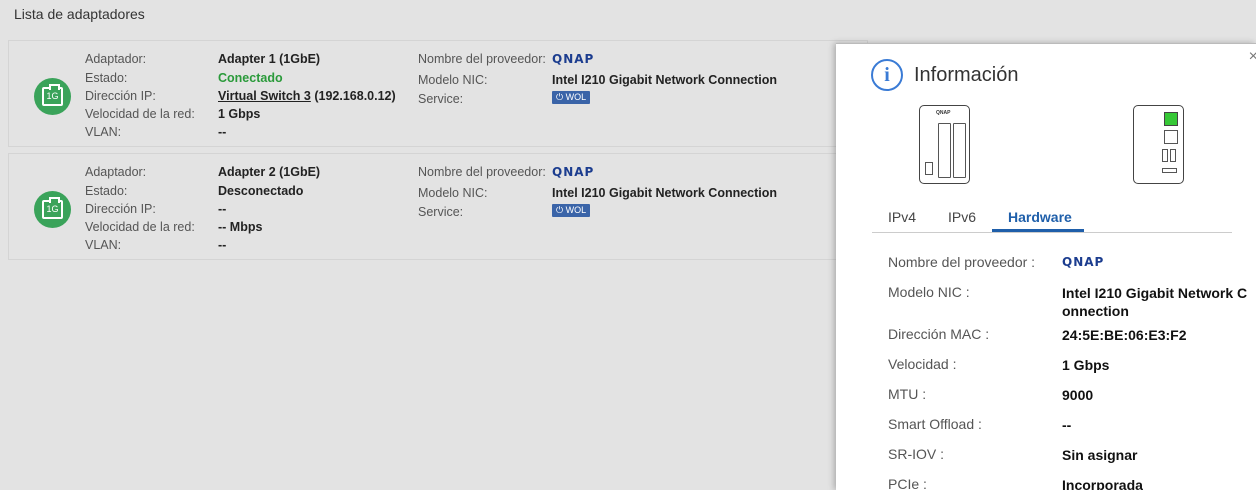 This screenshot has height=490, width=1256. Describe the element at coordinates (939, 334) in the screenshot. I see `mac-label: Dirección MAC :` at that location.